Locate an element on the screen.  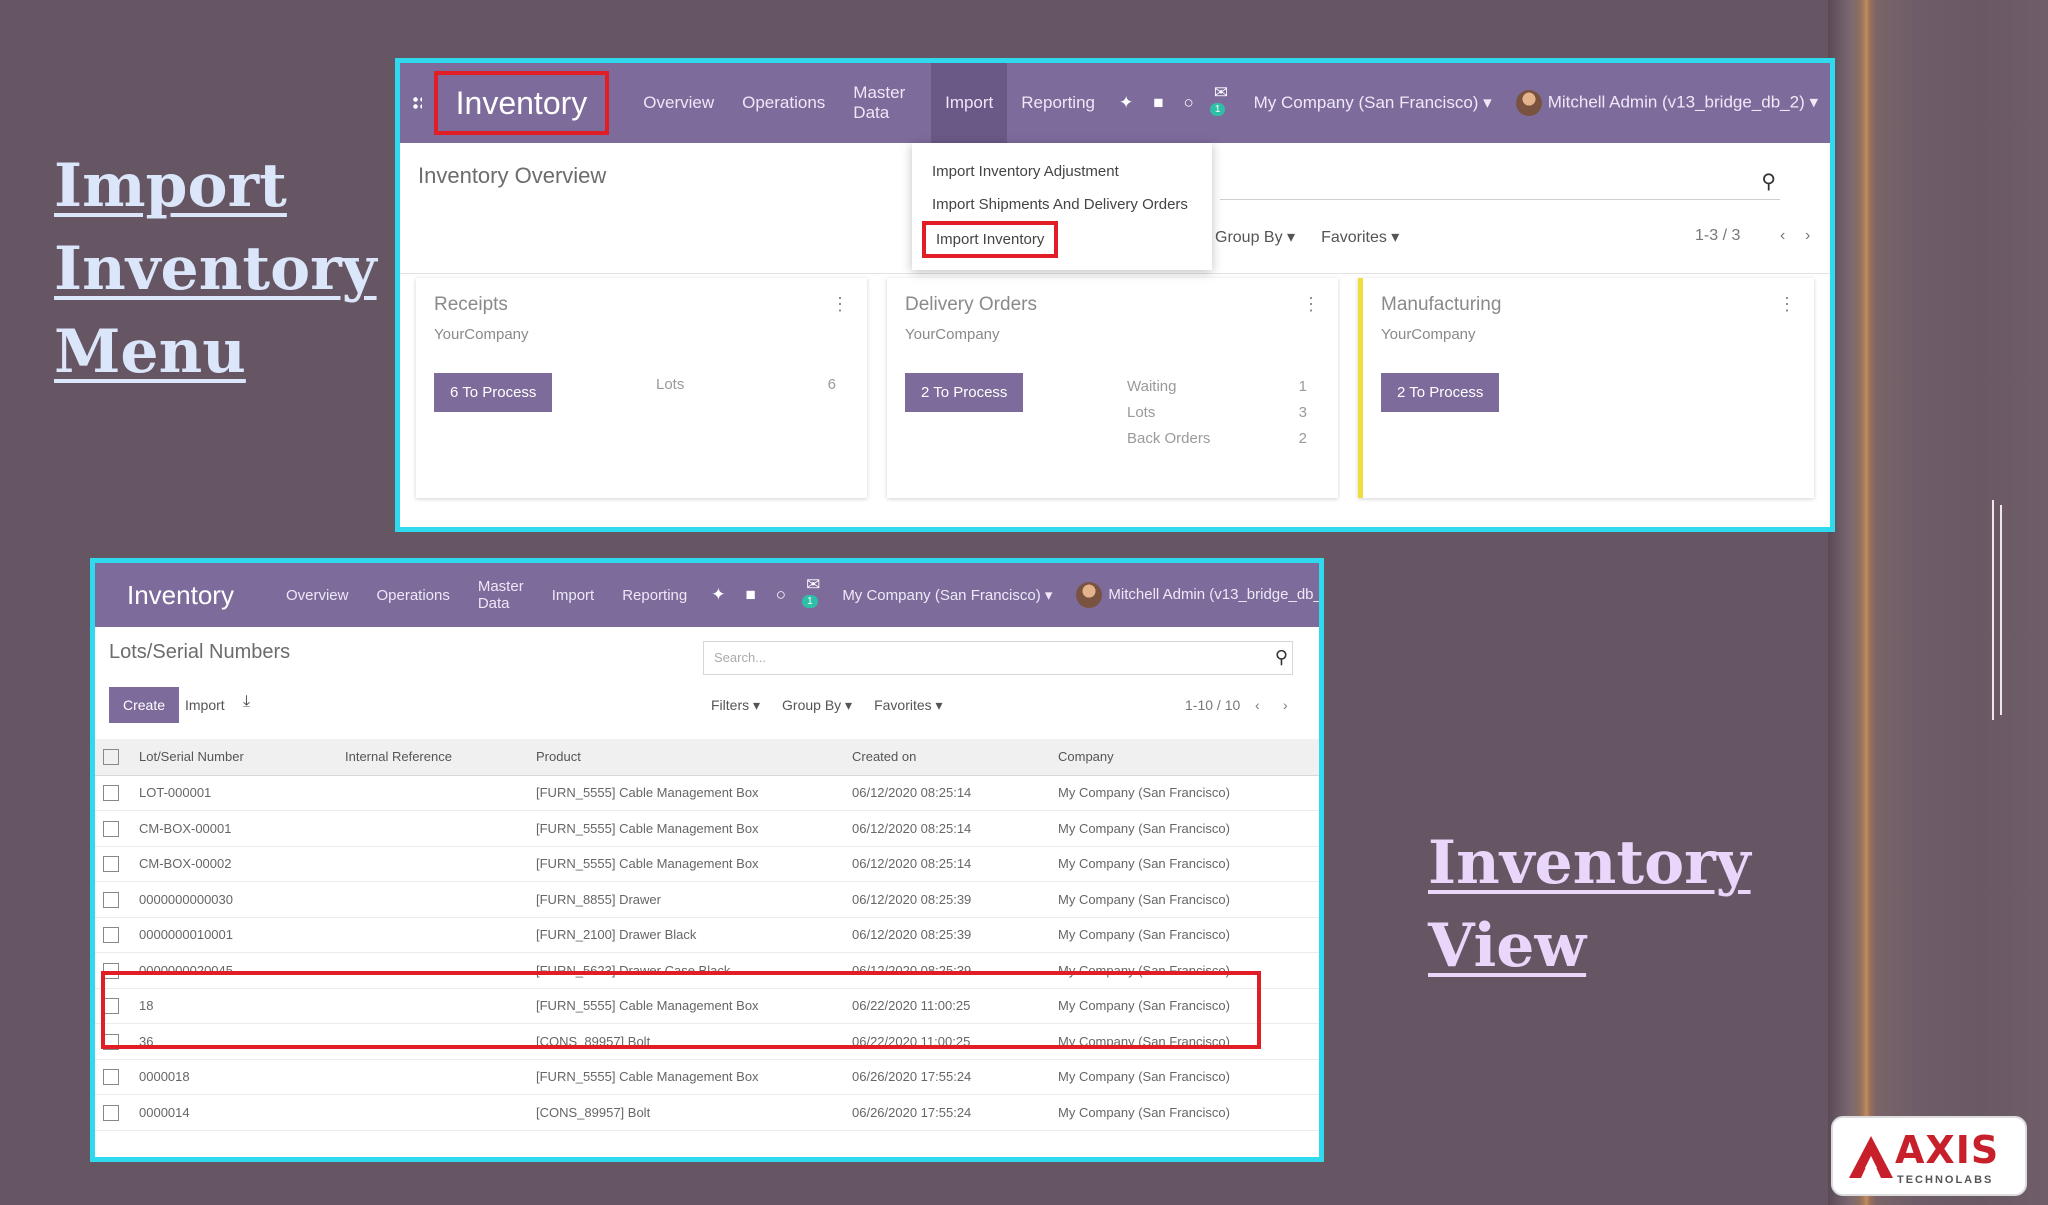
column-header-created-on: Created on is located at coordinates (947, 757).